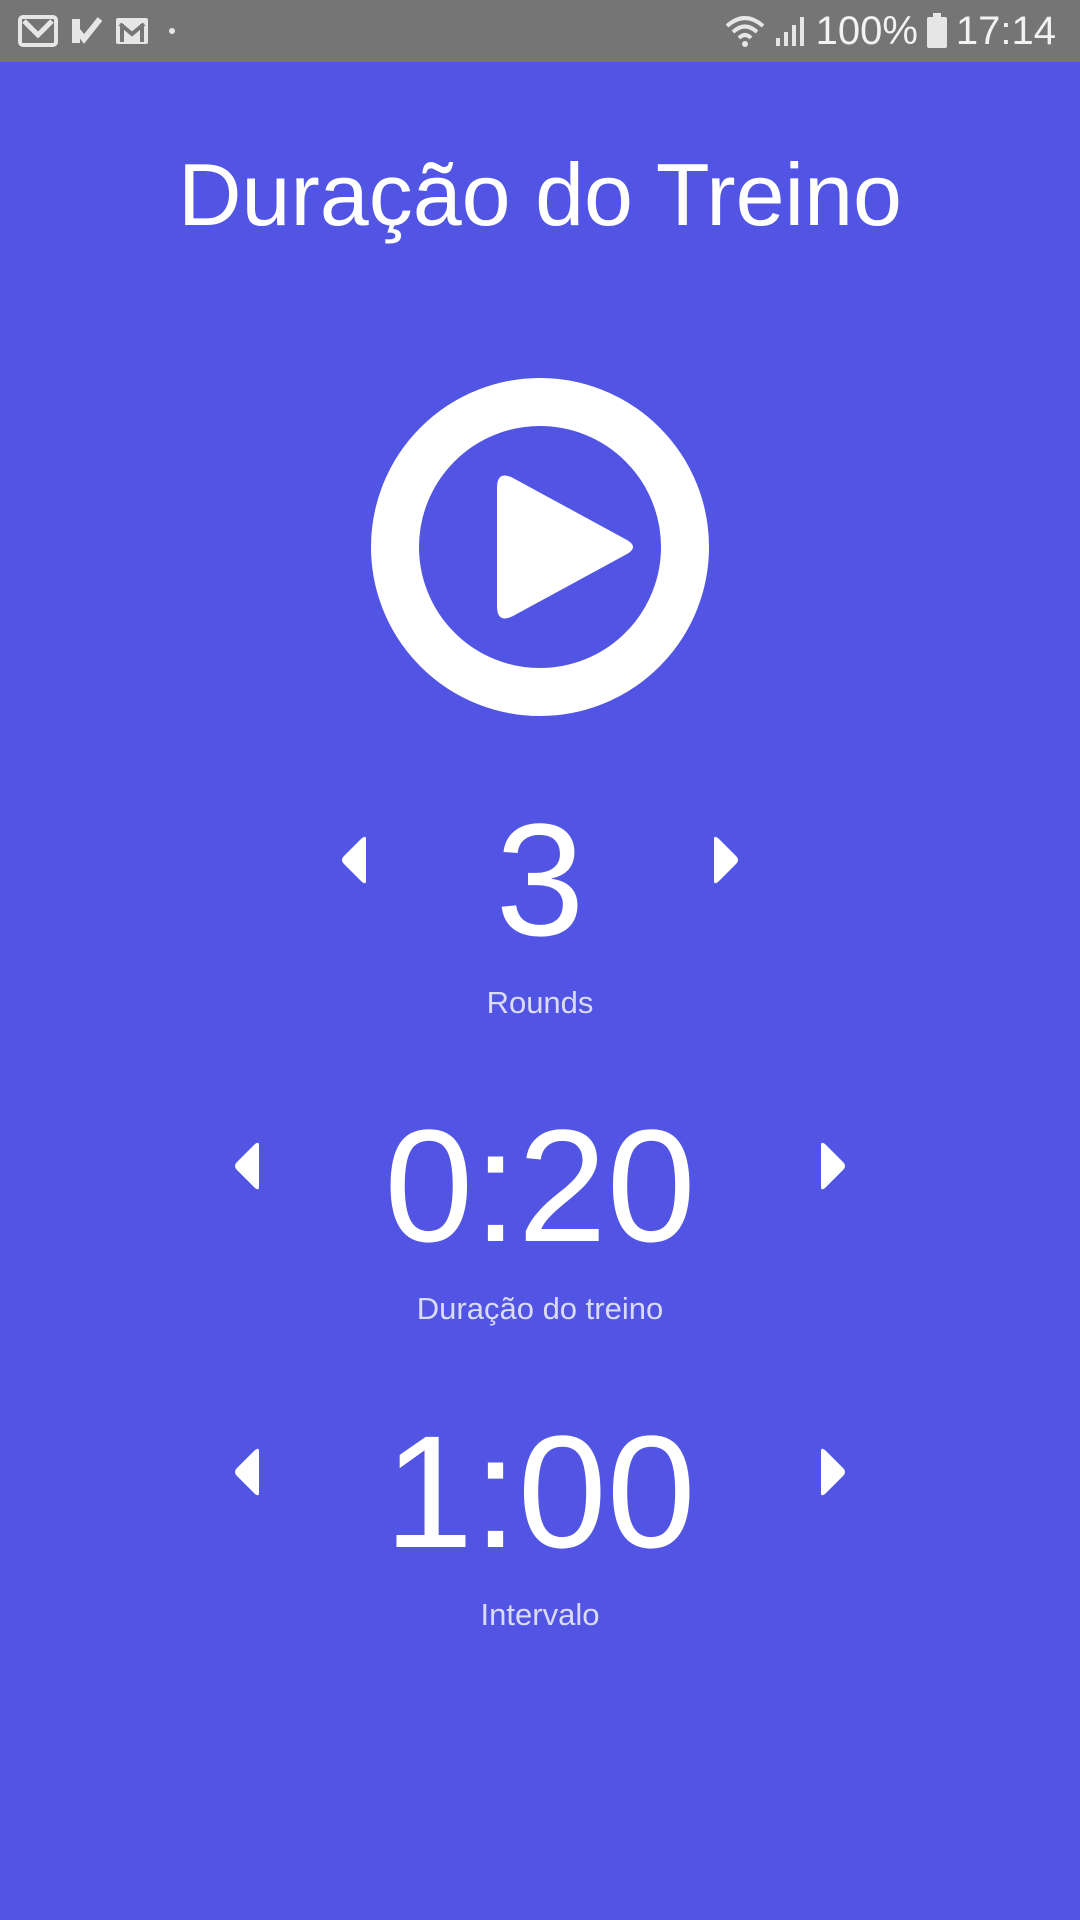  I want to click on system-status: 100% 17:14, so click(890, 31).